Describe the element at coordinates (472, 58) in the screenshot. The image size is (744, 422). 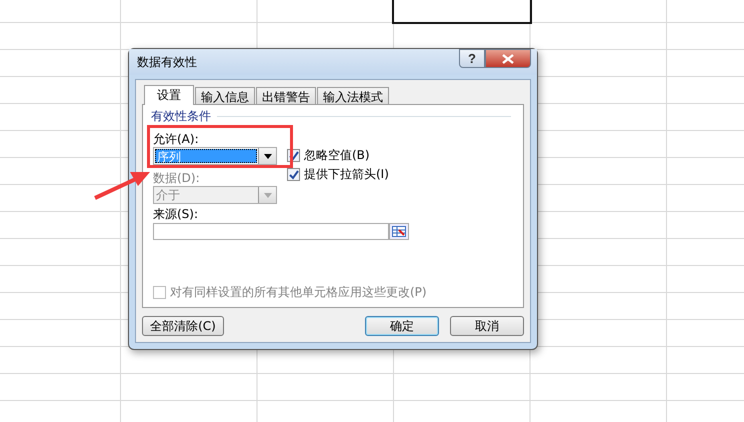
I see `help-button: ?` at that location.